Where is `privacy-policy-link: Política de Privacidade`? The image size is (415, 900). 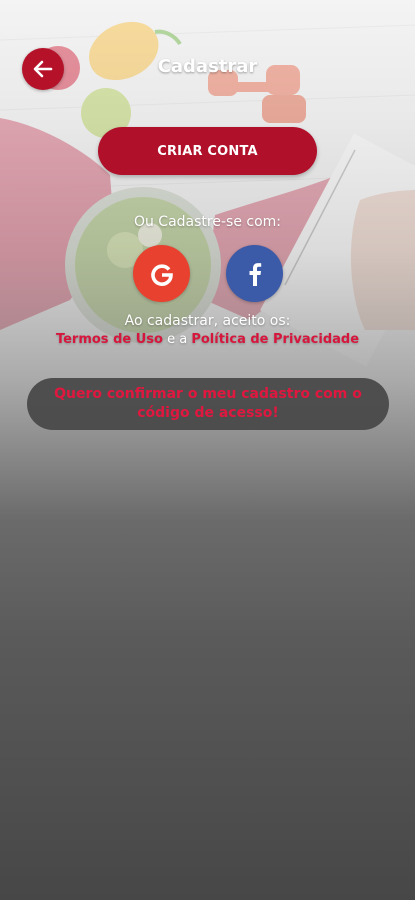
privacy-policy-link: Política de Privacidade is located at coordinates (275, 339).